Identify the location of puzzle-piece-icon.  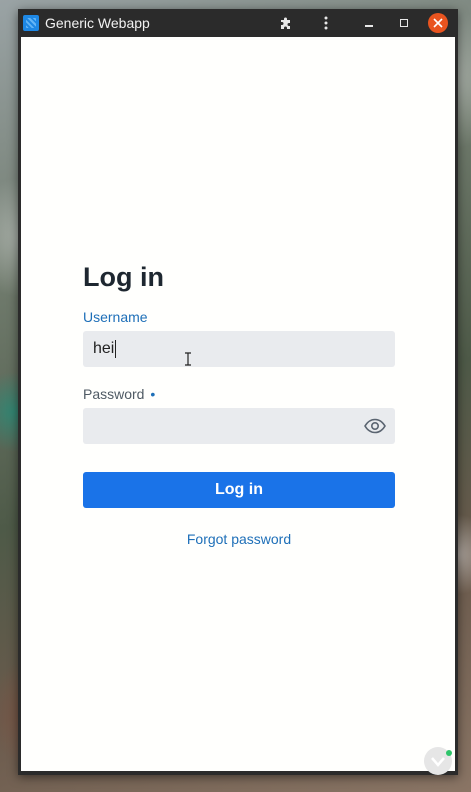
(286, 23).